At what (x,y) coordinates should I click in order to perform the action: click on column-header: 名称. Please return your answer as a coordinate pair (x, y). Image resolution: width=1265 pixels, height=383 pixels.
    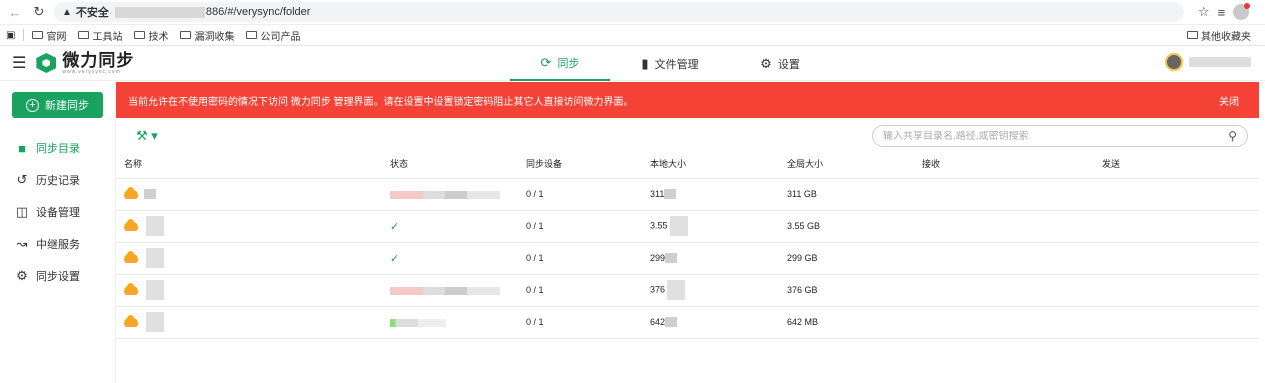
    Looking at the image, I should click on (249, 164).